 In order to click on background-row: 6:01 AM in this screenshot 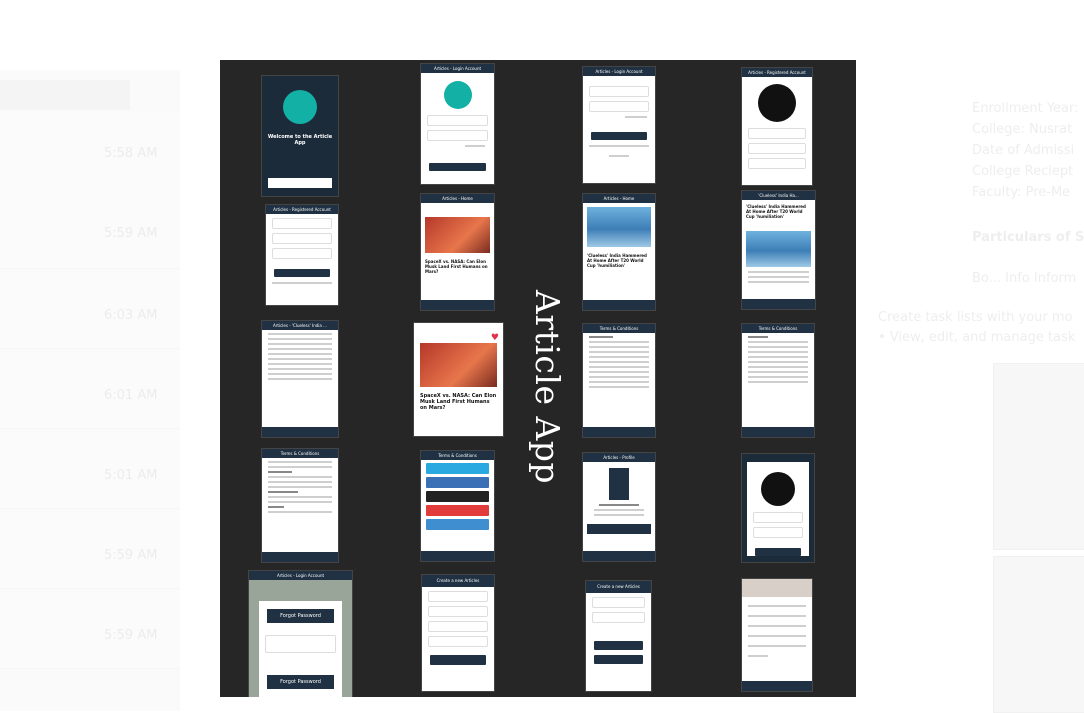, I will do `click(90, 389)`.